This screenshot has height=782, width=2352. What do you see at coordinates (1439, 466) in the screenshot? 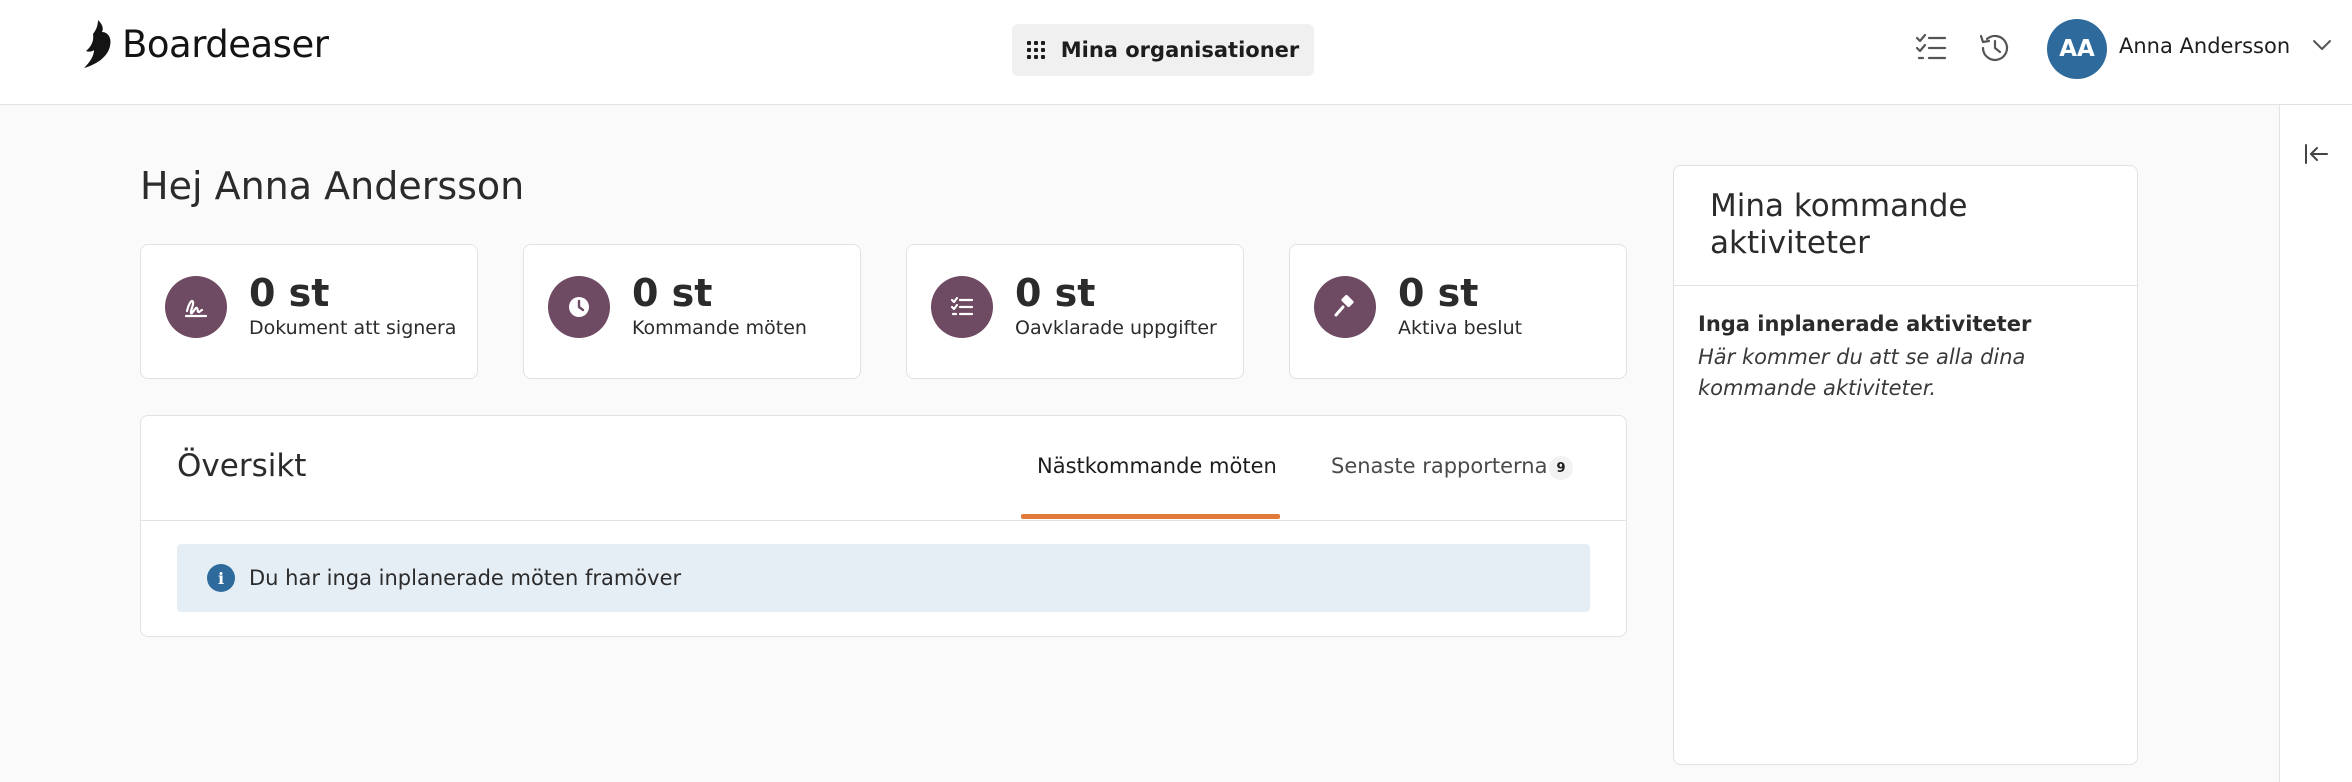
I see `tab-latest-reports: Senaste rapporterna` at bounding box center [1439, 466].